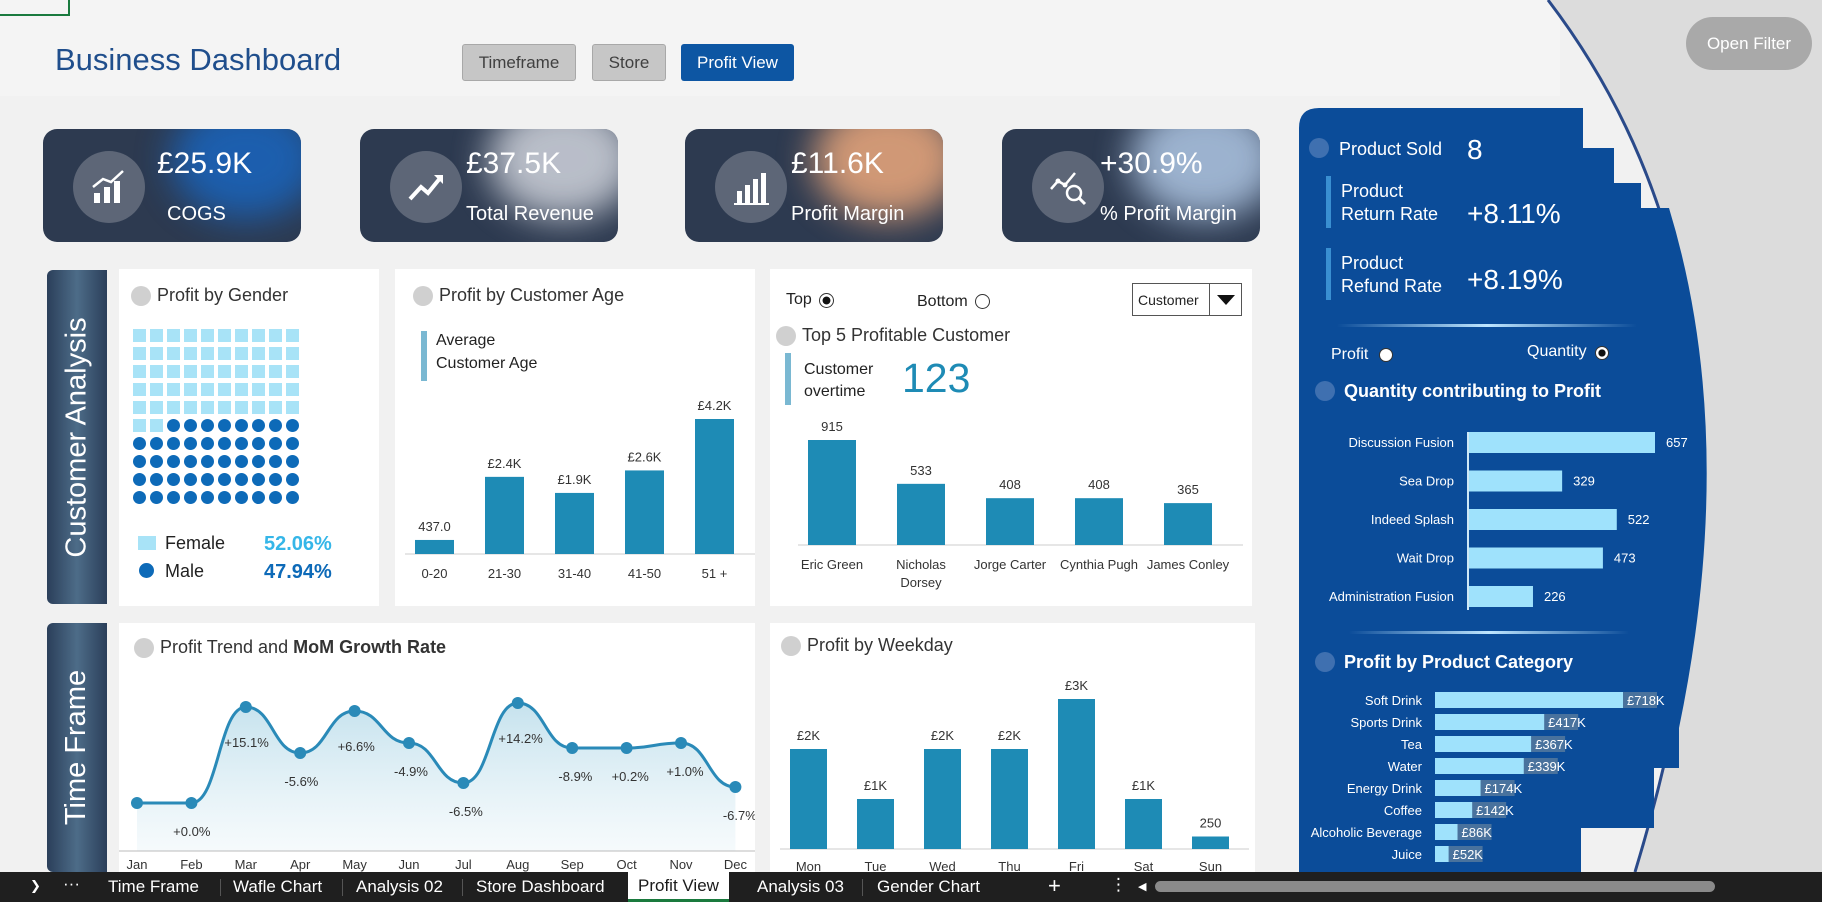  I want to click on tab-wafle-chart: Wafle Chart, so click(277, 887).